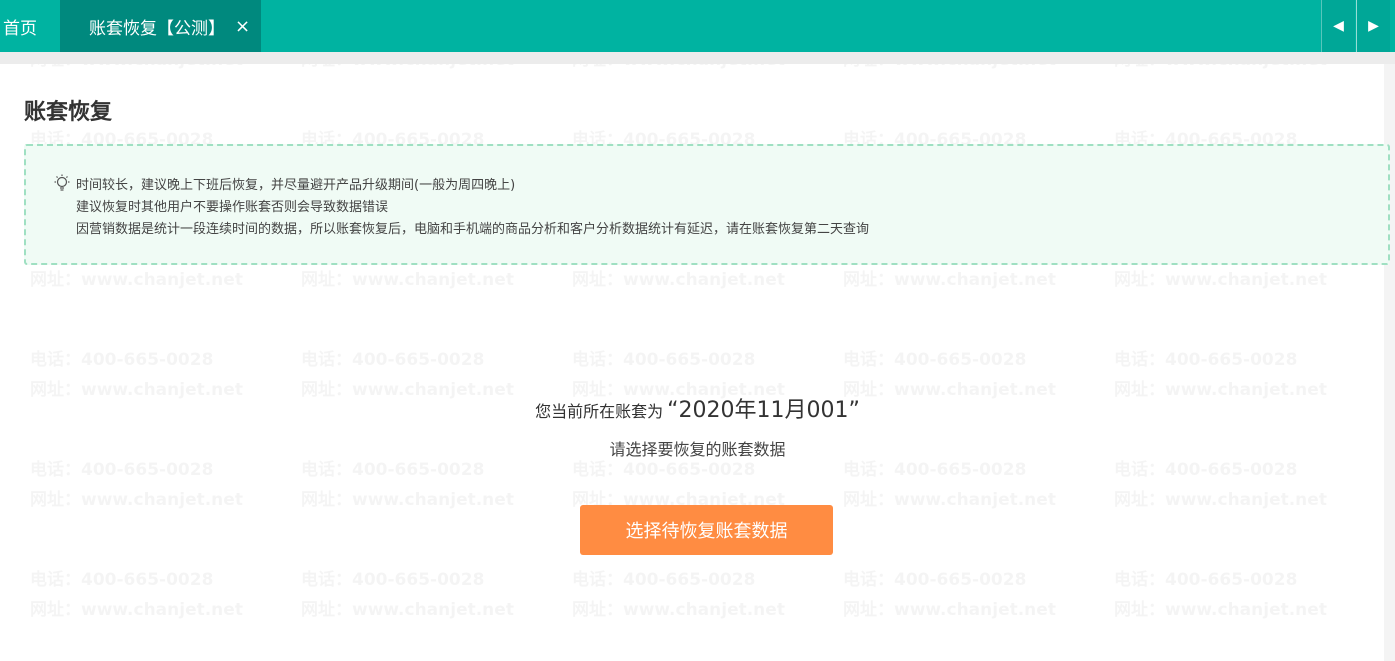  I want to click on notice-line: 时间较长，建议晚上下班后恢复，并尽量避开产品升级期间(一般为周四晚上), so click(296, 185).